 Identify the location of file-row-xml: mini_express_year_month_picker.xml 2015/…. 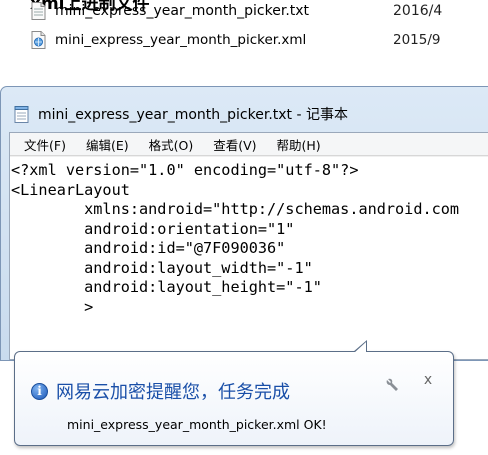
(259, 40).